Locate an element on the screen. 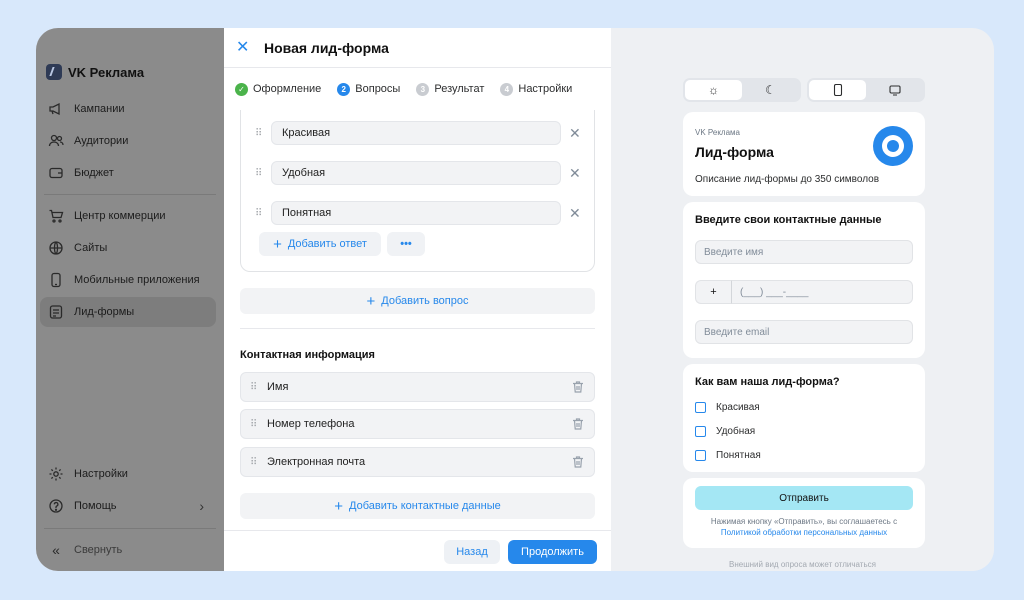 The height and width of the screenshot is (600, 1024). help-icon is located at coordinates (56, 506).